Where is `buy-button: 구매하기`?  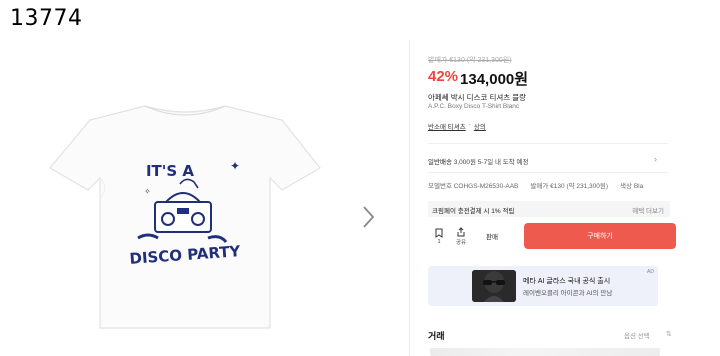
buy-button: 구매하기 is located at coordinates (600, 236).